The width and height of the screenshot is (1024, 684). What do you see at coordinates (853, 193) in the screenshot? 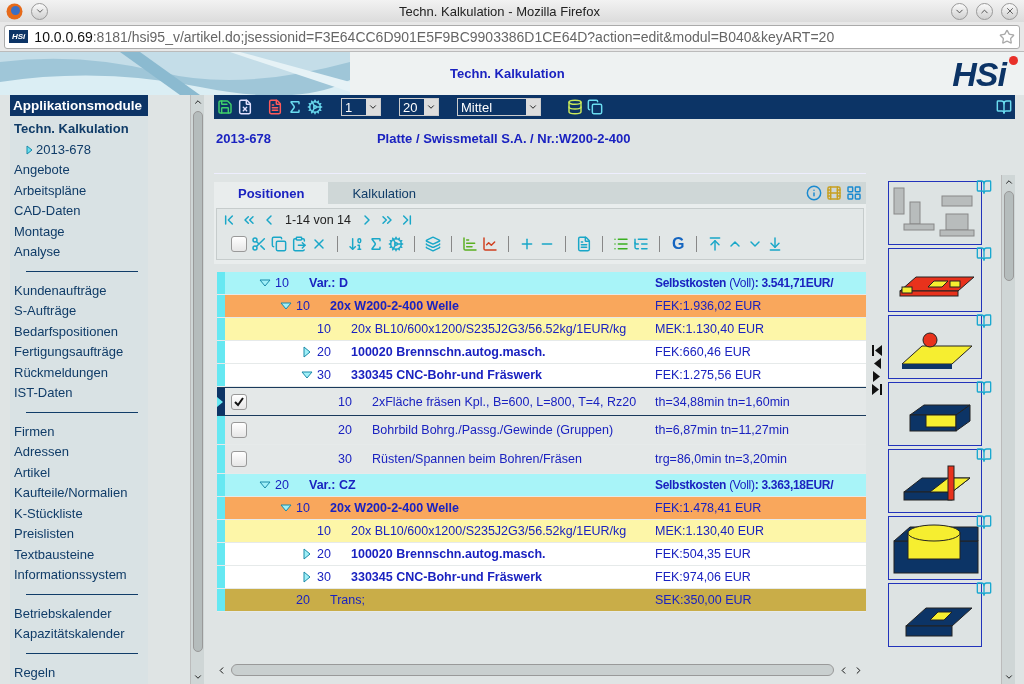
I see `grid-icon` at bounding box center [853, 193].